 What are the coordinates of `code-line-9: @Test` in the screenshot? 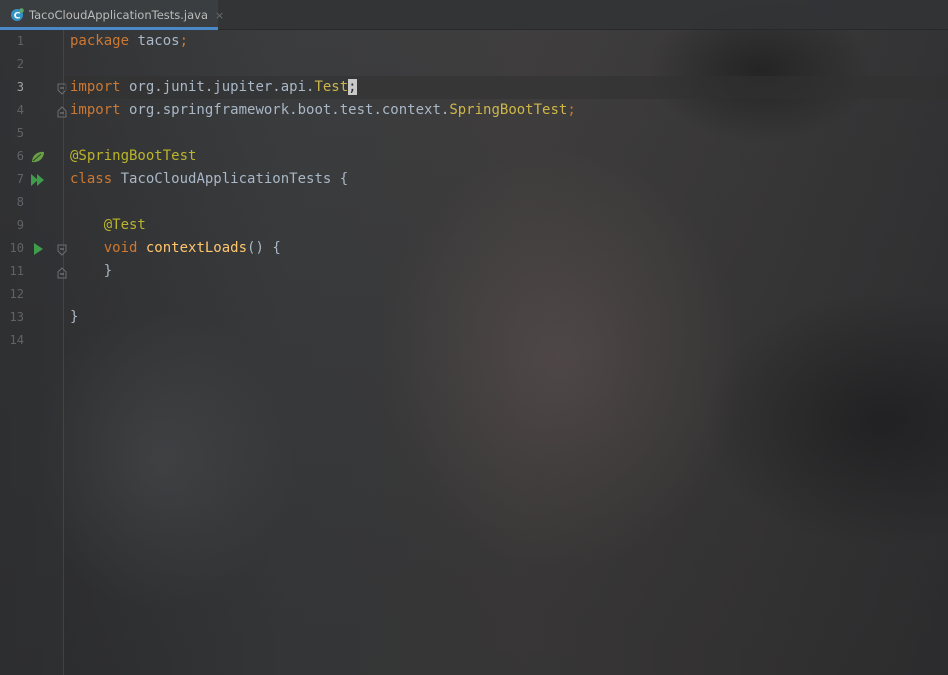 It's located at (108, 225).